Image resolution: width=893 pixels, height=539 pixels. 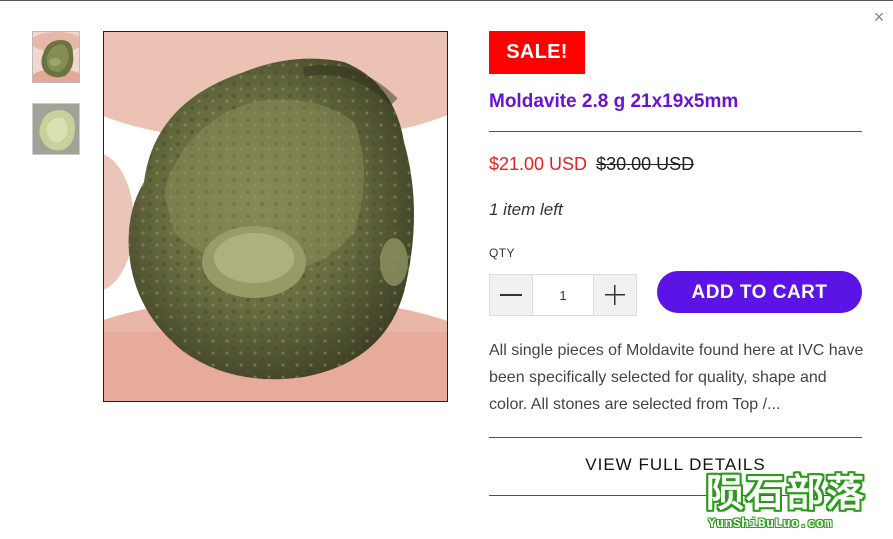 I want to click on decrease-quantity-button, so click(x=511, y=295).